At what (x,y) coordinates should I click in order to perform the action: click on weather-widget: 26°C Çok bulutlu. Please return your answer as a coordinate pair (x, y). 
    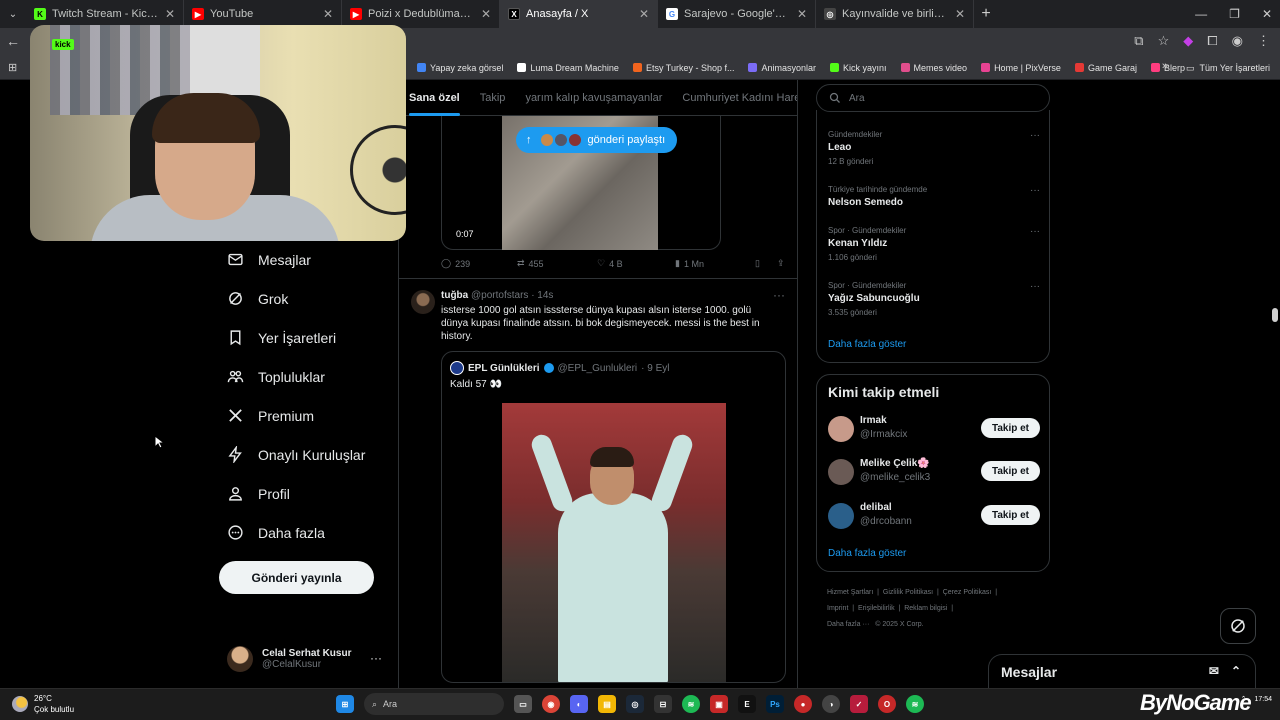
    Looking at the image, I should click on (43, 704).